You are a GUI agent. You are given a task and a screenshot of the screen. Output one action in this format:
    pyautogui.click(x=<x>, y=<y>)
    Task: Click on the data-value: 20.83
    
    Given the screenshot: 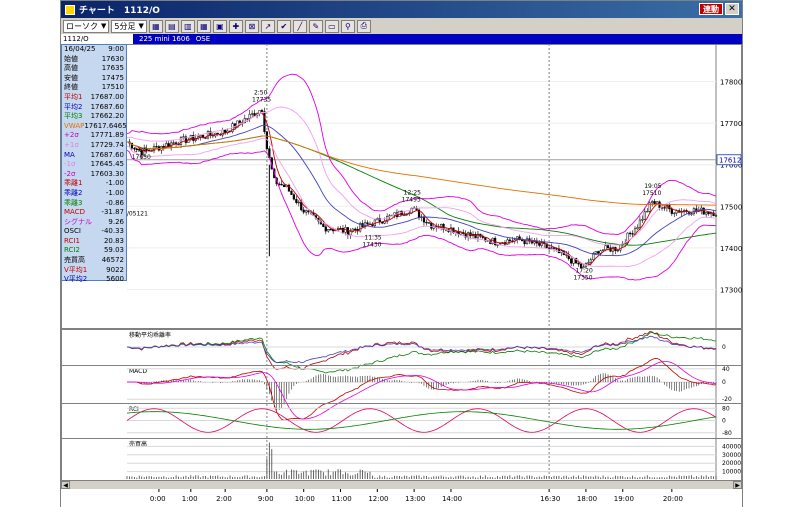 What is the action you would take?
    pyautogui.click(x=113, y=240)
    